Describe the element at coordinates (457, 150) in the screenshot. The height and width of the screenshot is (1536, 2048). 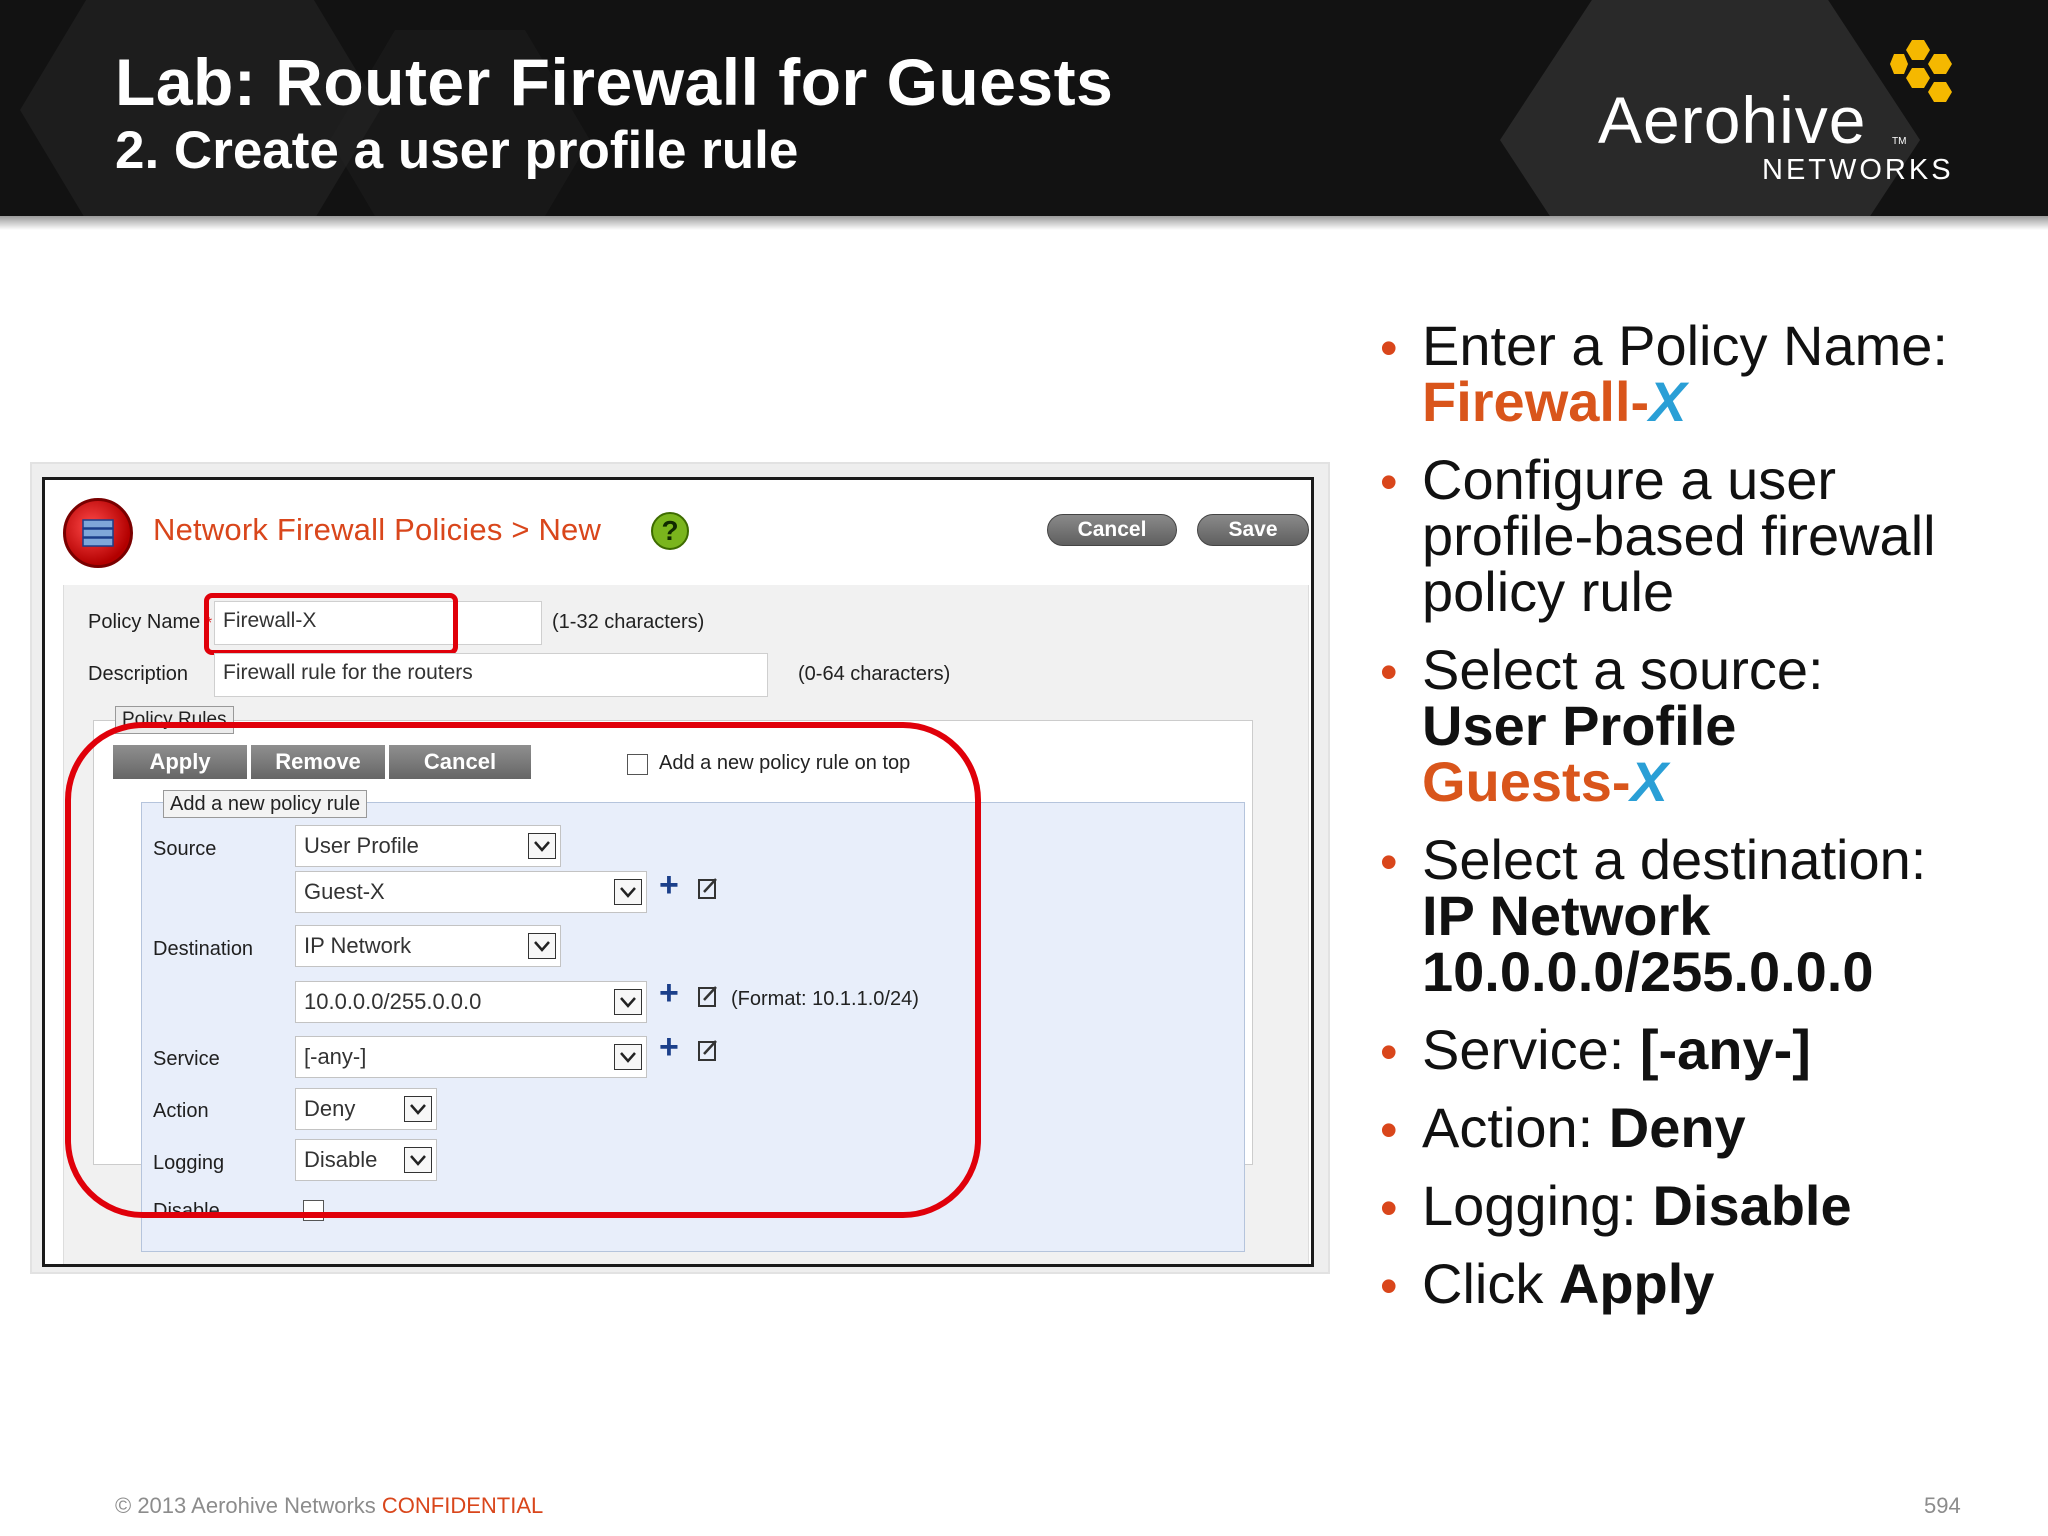
I see `slide-subtitle: 2. Create a user profile rule` at that location.